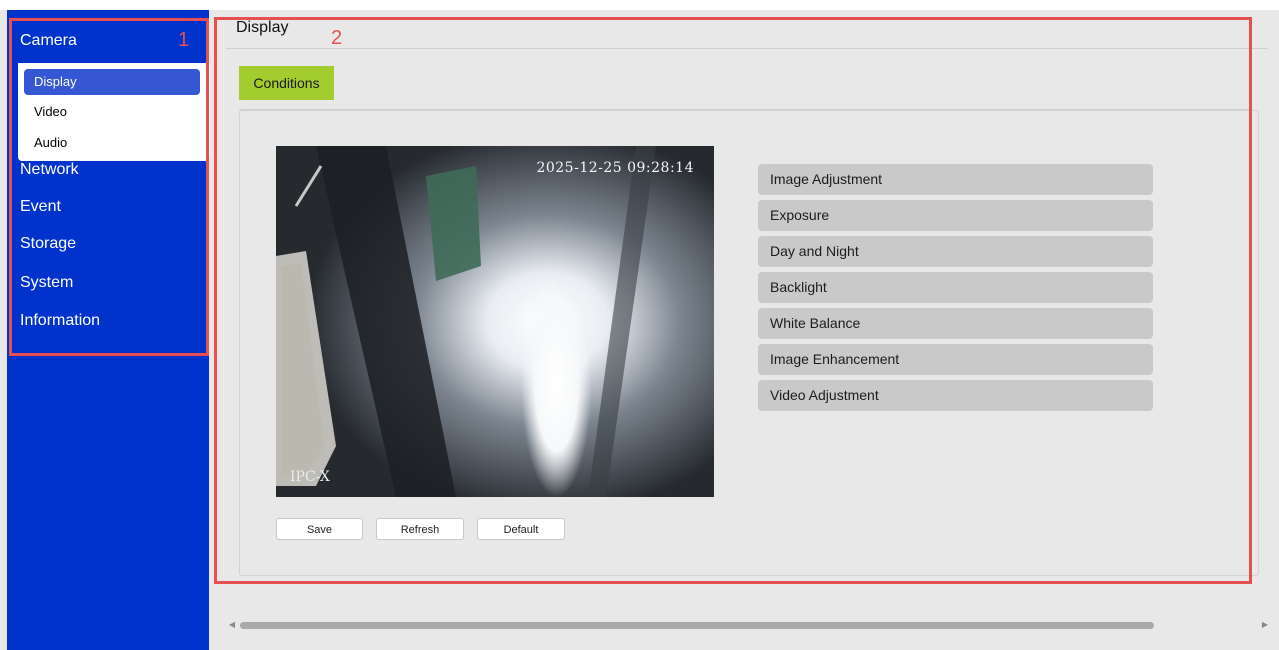  What do you see at coordinates (955, 179) in the screenshot?
I see `settings-image-adjustment: Image Adjustment` at bounding box center [955, 179].